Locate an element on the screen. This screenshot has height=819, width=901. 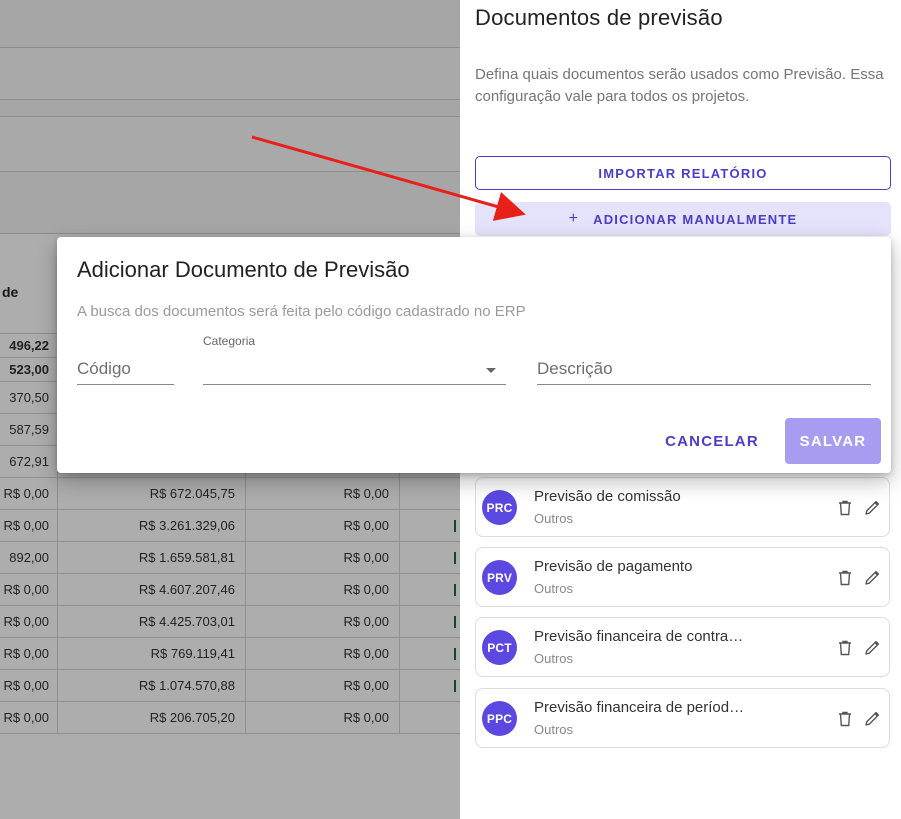
document-card: PPC Previsão financeira de períod… Outros is located at coordinates (682, 718).